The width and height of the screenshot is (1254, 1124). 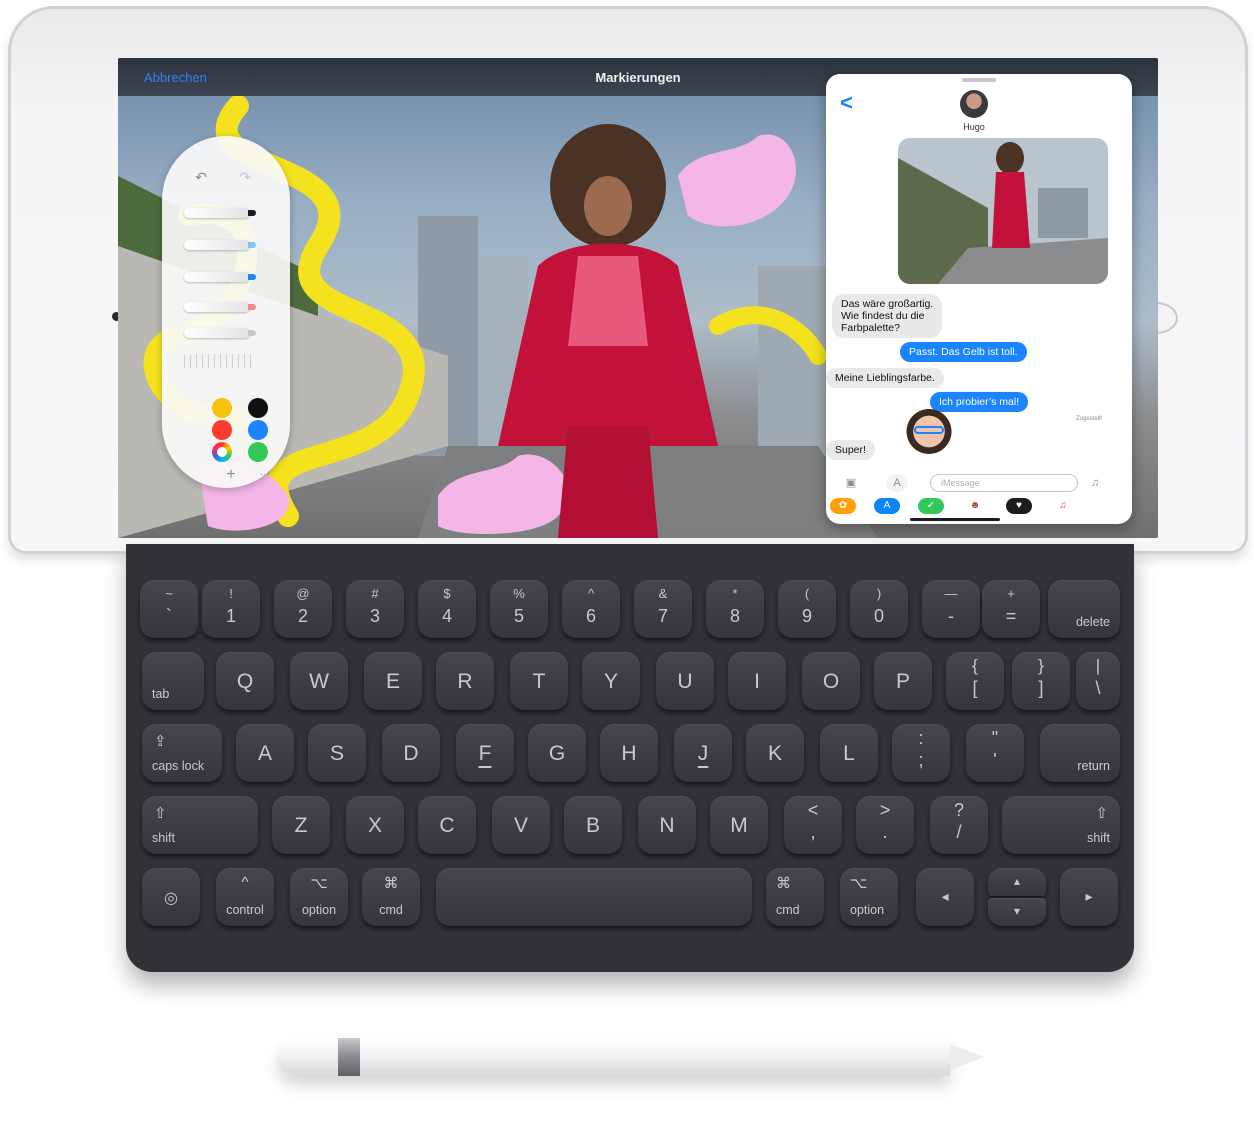 What do you see at coordinates (303, 609) in the screenshot?
I see `key-2: @2` at bounding box center [303, 609].